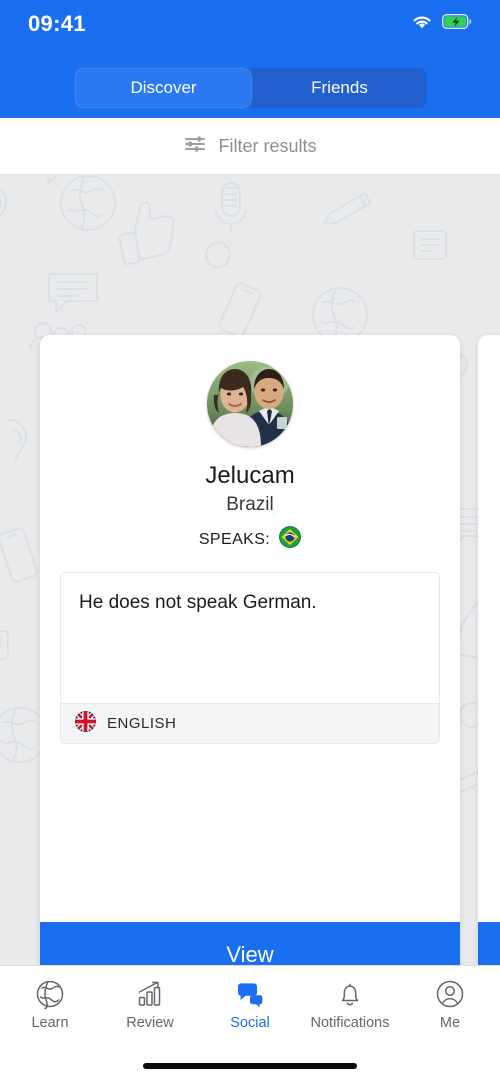 The image size is (500, 1080). What do you see at coordinates (250, 1023) in the screenshot?
I see `tab-social-label: Social` at bounding box center [250, 1023].